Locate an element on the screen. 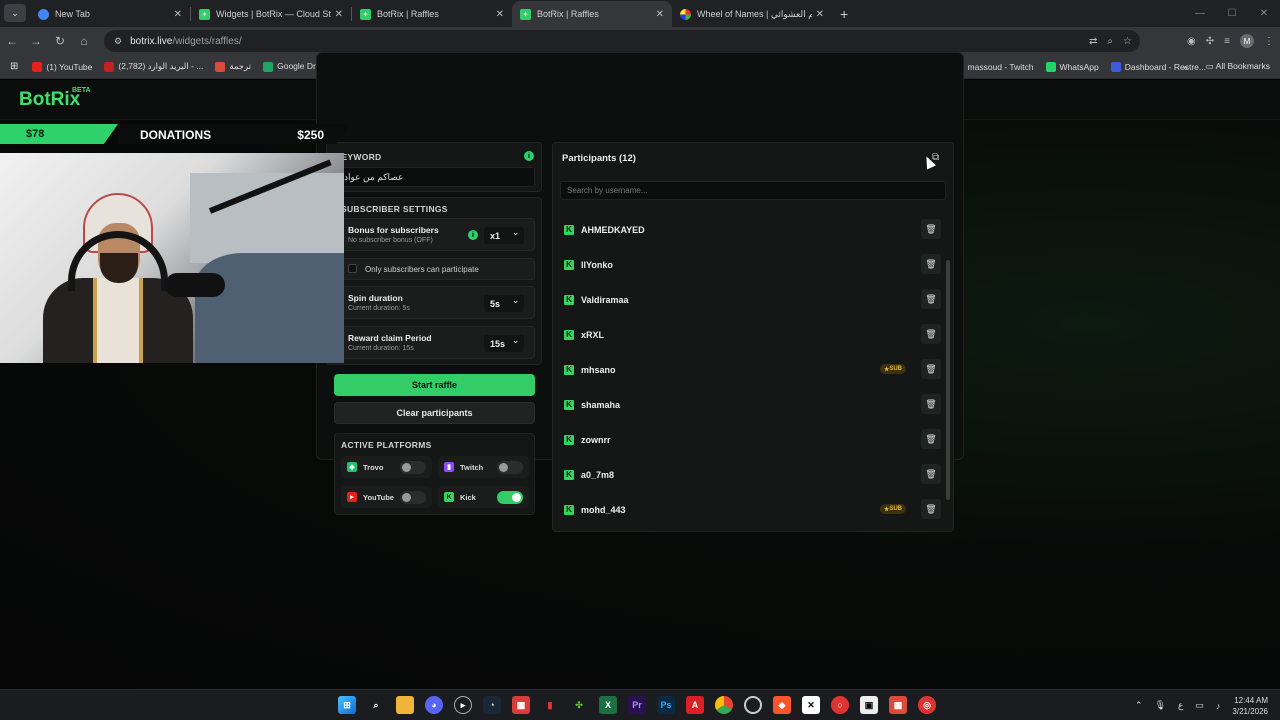 This screenshot has width=1280, height=720. bookmarks-overflow-icon: » is located at coordinates (1185, 67).